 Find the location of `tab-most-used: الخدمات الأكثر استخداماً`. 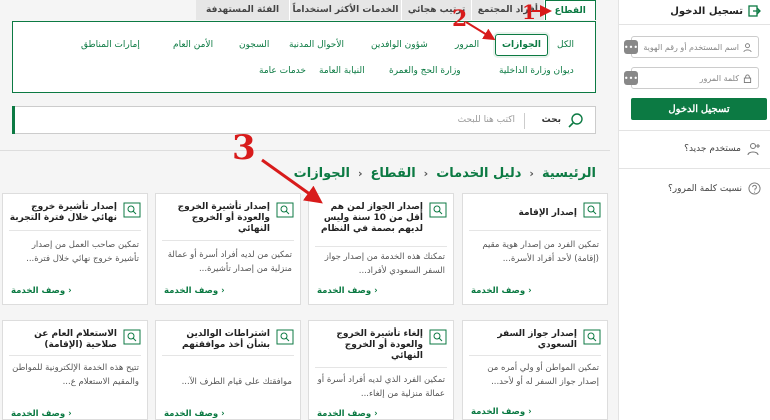

tab-most-used: الخدمات الأكثر استخداماً is located at coordinates (346, 10).